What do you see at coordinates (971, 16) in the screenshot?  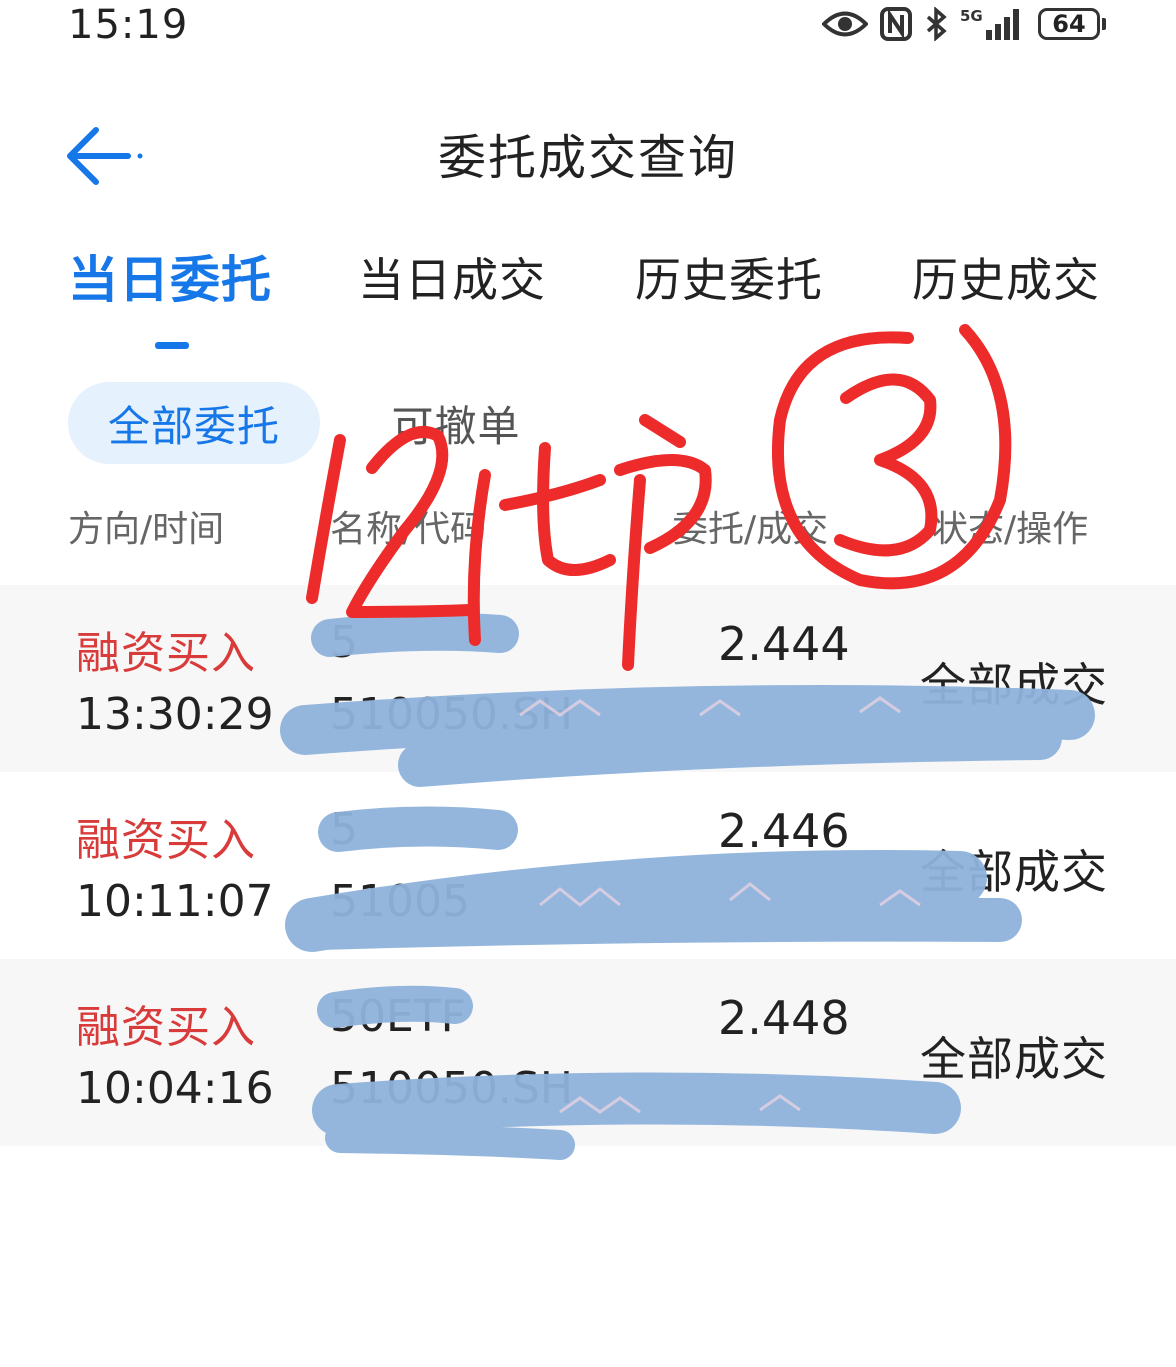 I see `svg-text: 5G` at bounding box center [971, 16].